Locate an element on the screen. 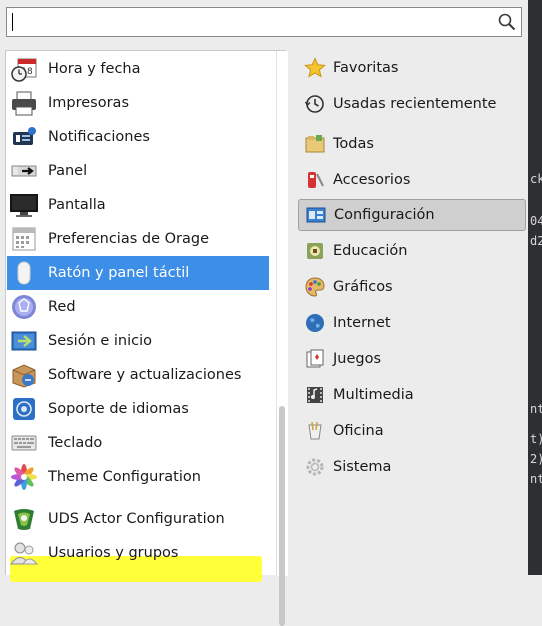 This screenshot has width=542, height=626. app-item-theme-configuration: Theme Configuration is located at coordinates (138, 477).